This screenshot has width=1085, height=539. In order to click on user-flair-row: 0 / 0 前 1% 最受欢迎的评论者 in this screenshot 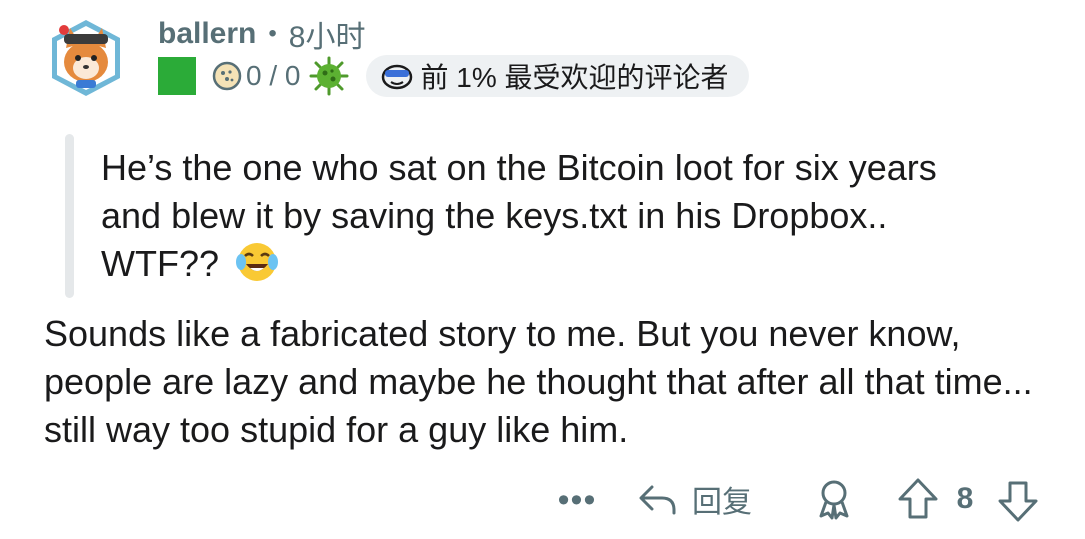, I will do `click(453, 76)`.